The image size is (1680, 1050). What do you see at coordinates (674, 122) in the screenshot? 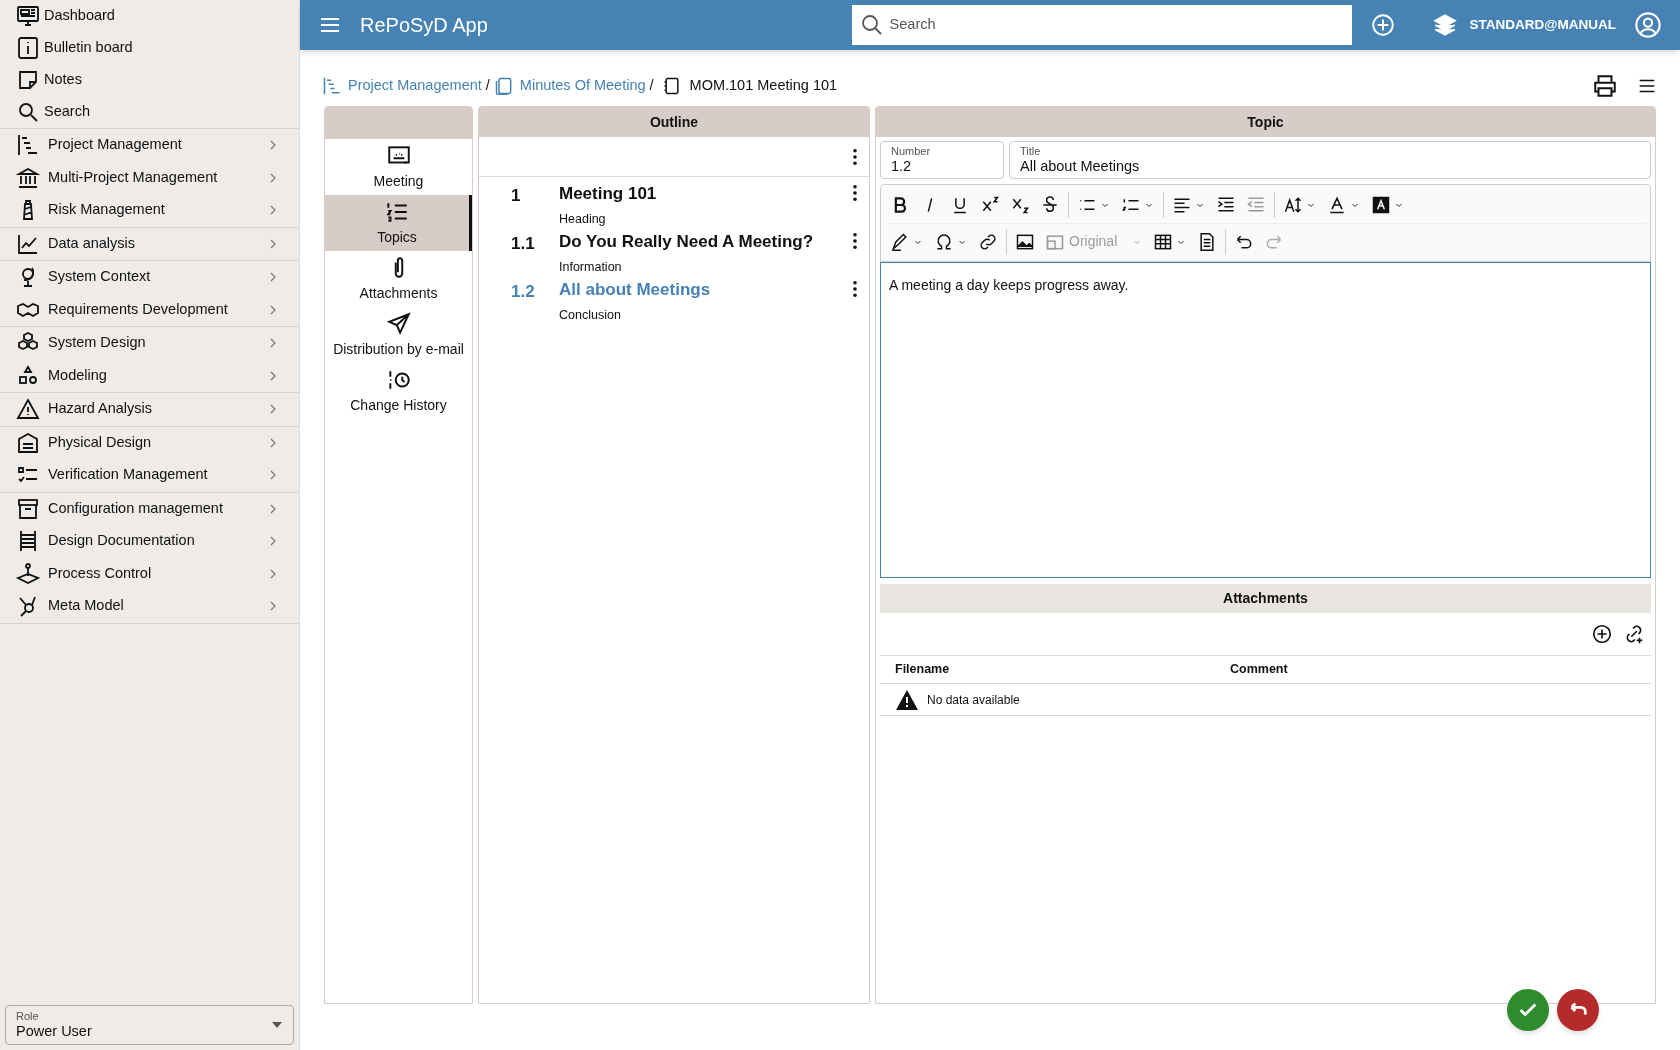
I see `panel-header: Outline` at bounding box center [674, 122].